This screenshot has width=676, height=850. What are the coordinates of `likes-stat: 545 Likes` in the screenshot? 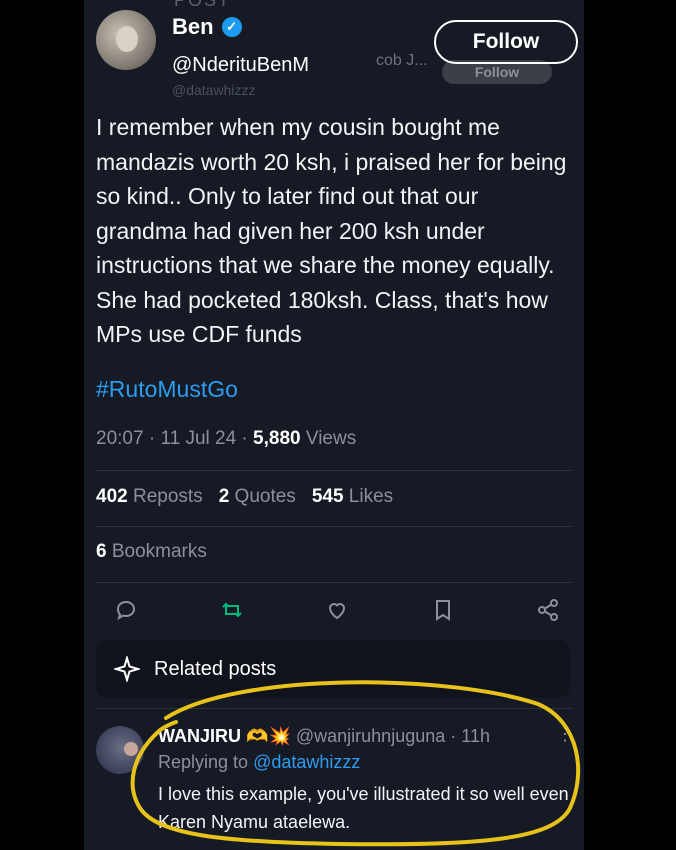 It's located at (352, 497).